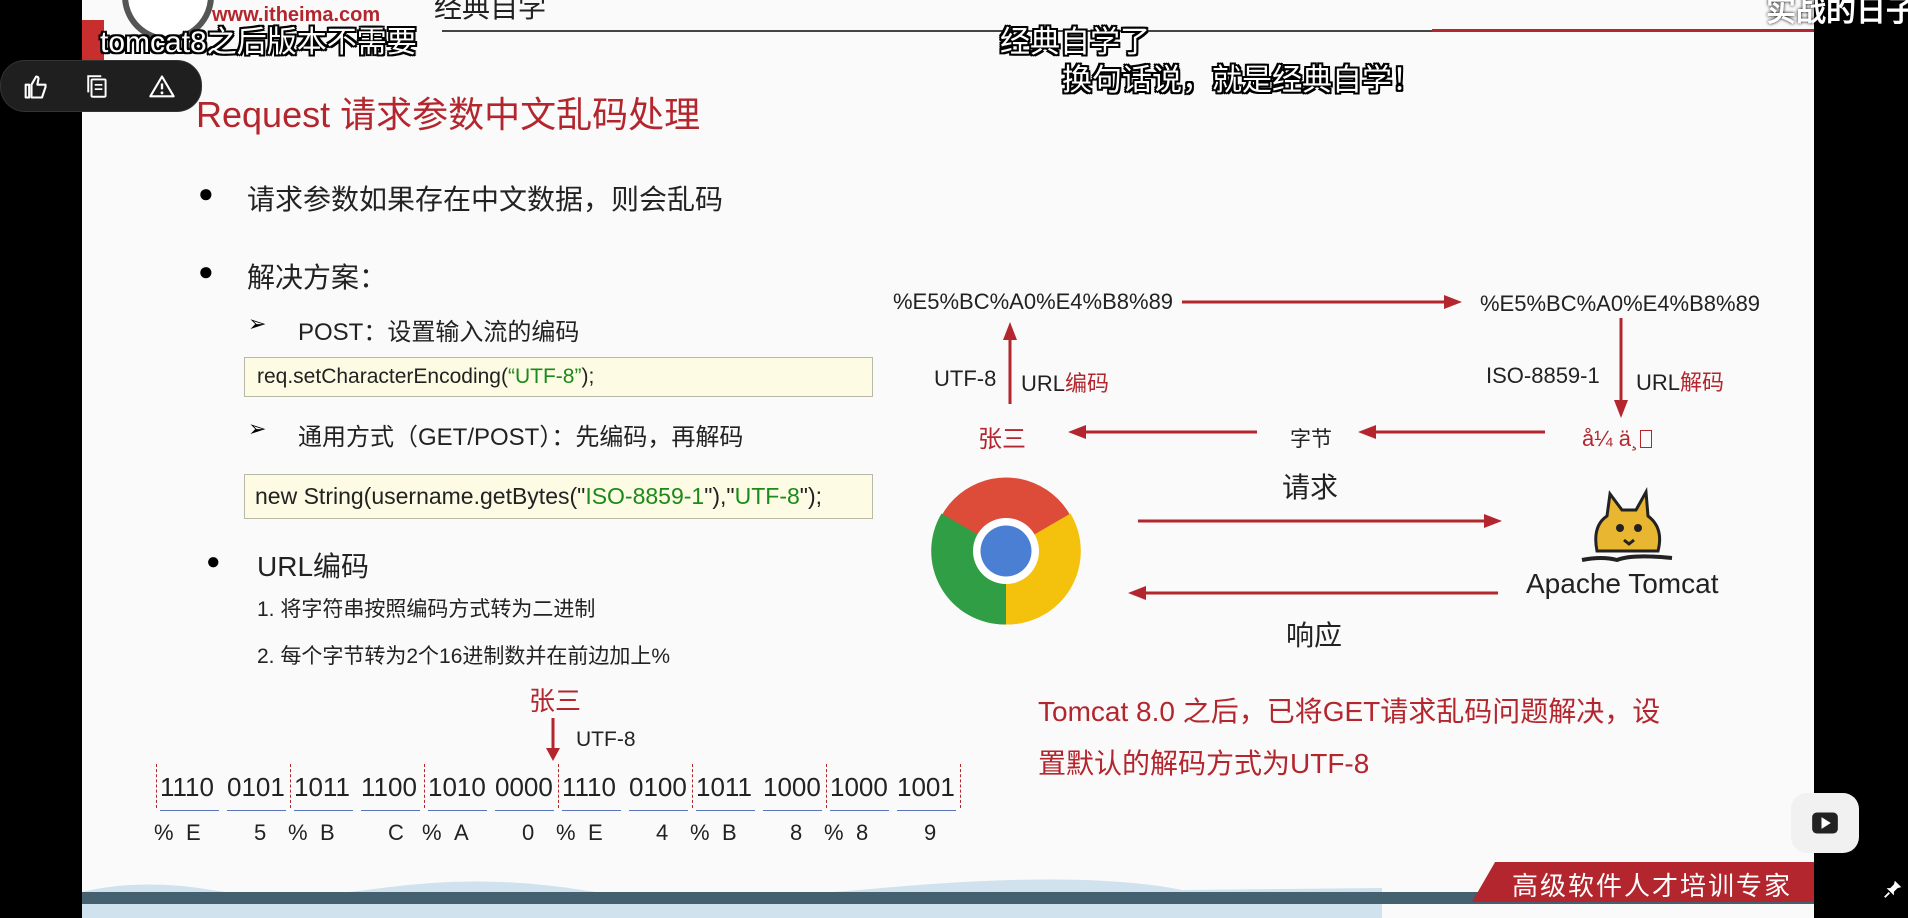  I want to click on floating-toolbar, so click(101, 86).